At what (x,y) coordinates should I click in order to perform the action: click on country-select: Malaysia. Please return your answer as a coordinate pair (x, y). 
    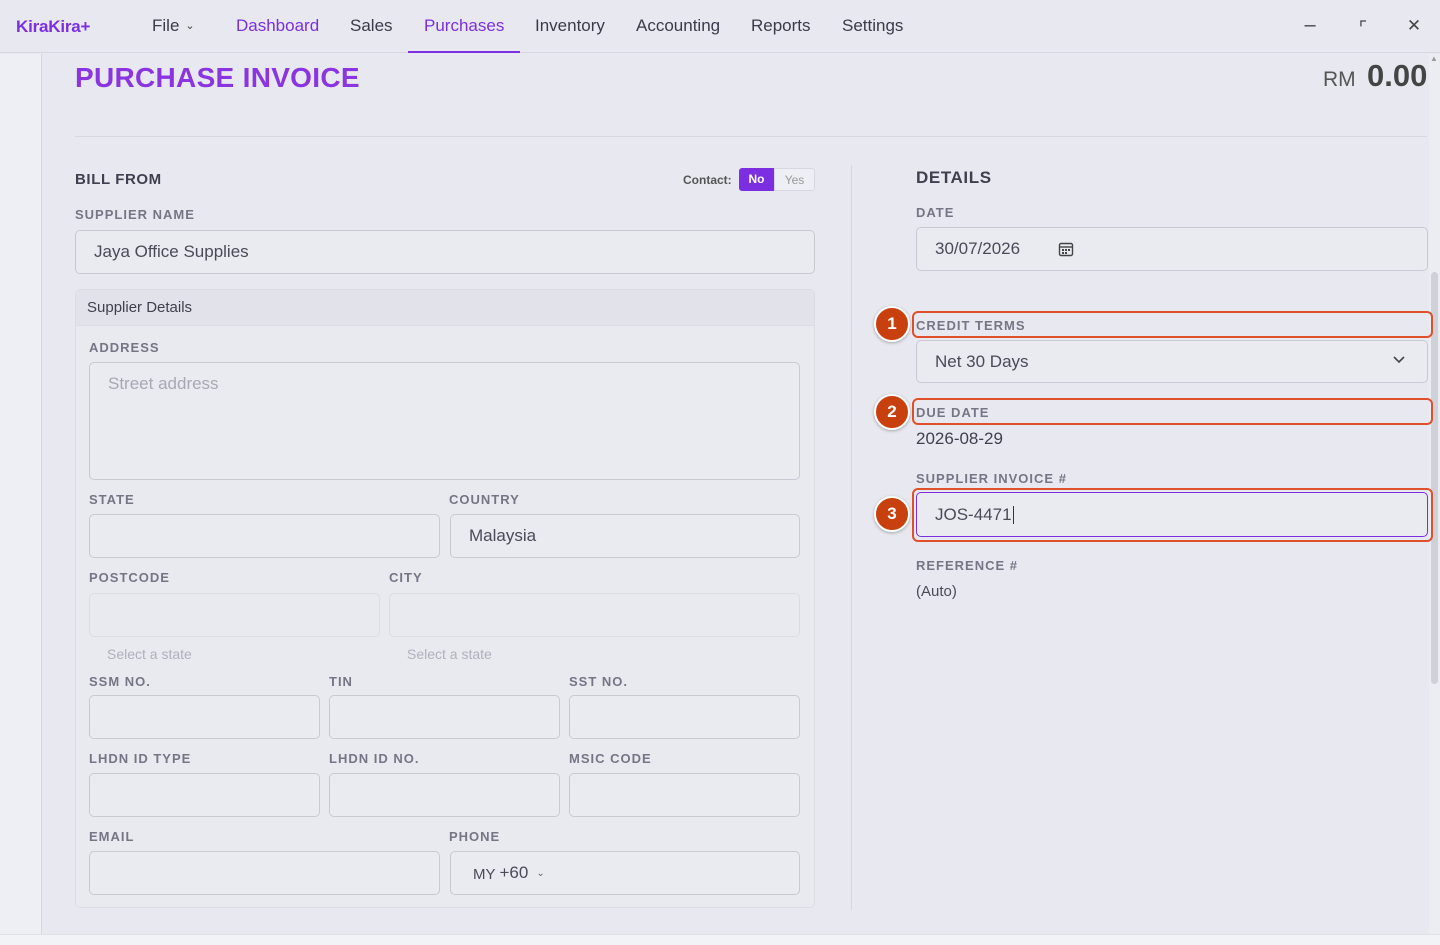
    Looking at the image, I should click on (625, 536).